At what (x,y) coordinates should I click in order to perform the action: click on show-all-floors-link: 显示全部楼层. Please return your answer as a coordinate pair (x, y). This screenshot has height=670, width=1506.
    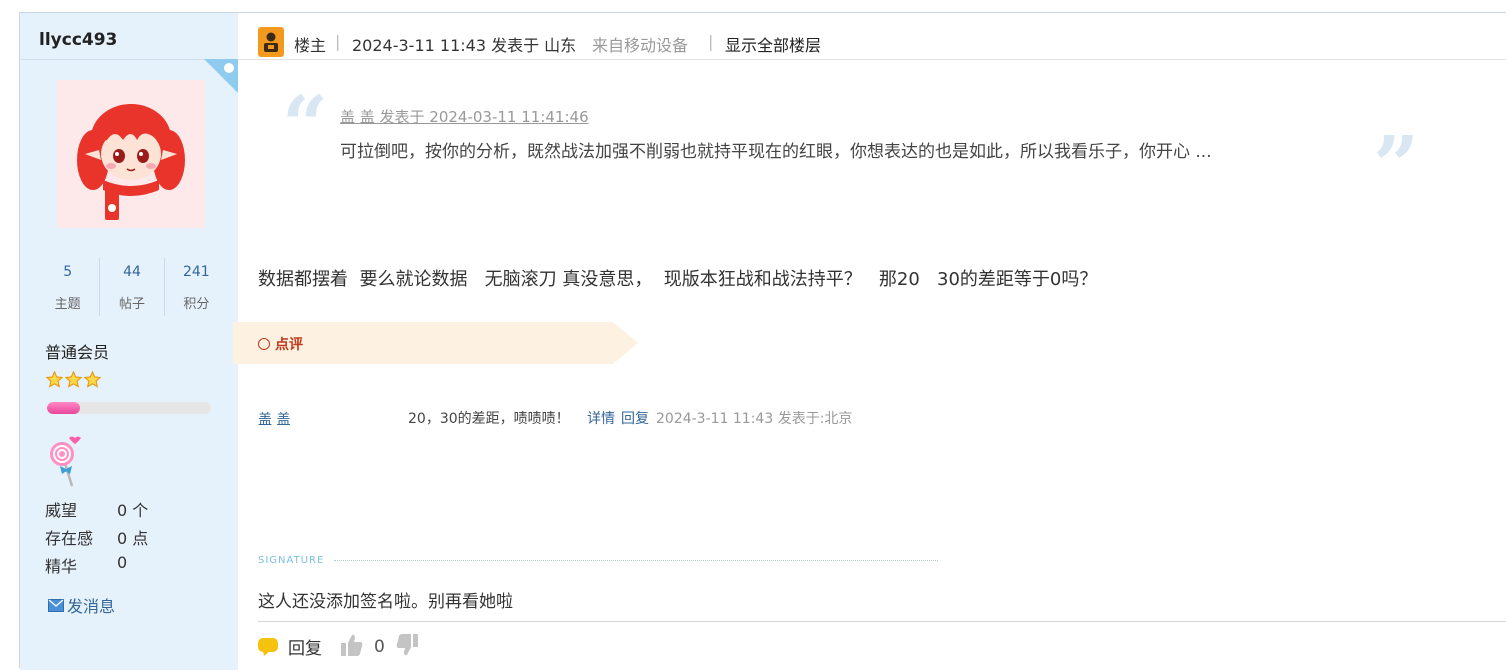
    Looking at the image, I should click on (773, 44).